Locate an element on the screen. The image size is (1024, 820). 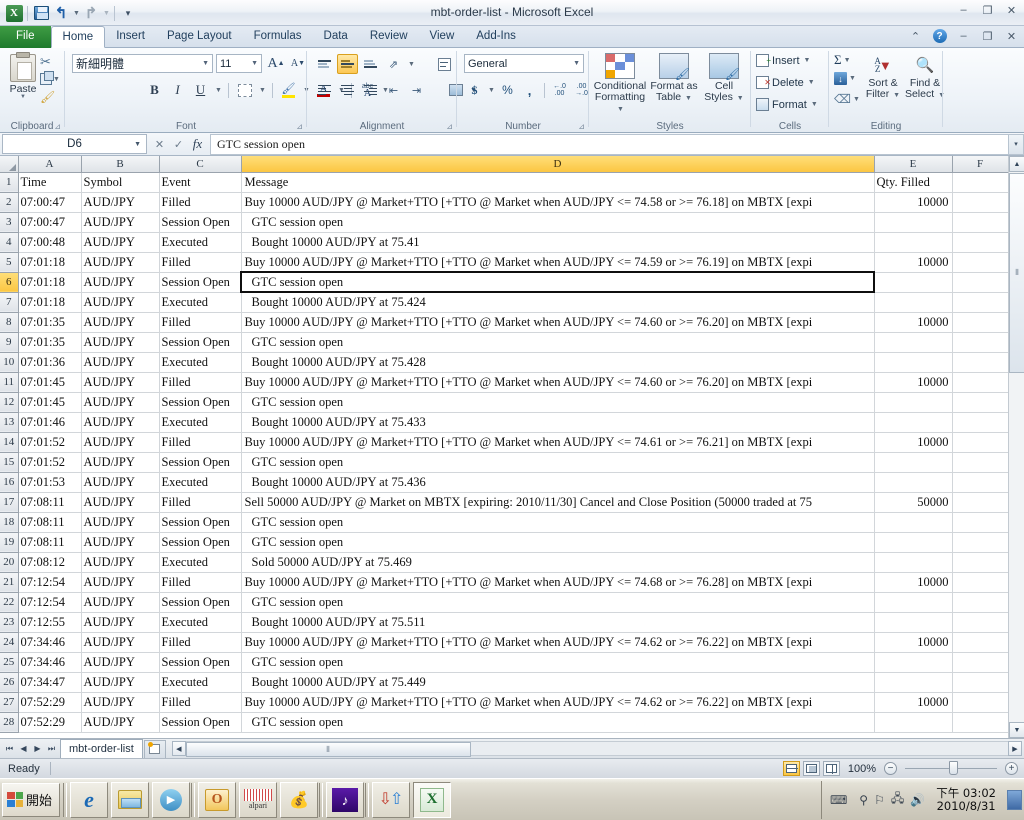
cell-e15 is located at coordinates (913, 462).